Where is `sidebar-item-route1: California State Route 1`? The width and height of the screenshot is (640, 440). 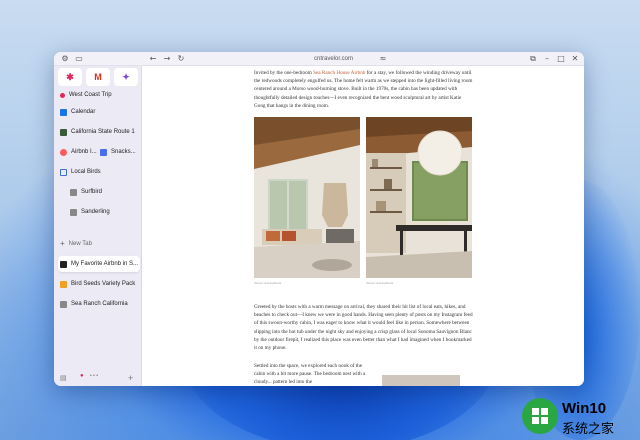 sidebar-item-route1: California State Route 1 is located at coordinates (99, 132).